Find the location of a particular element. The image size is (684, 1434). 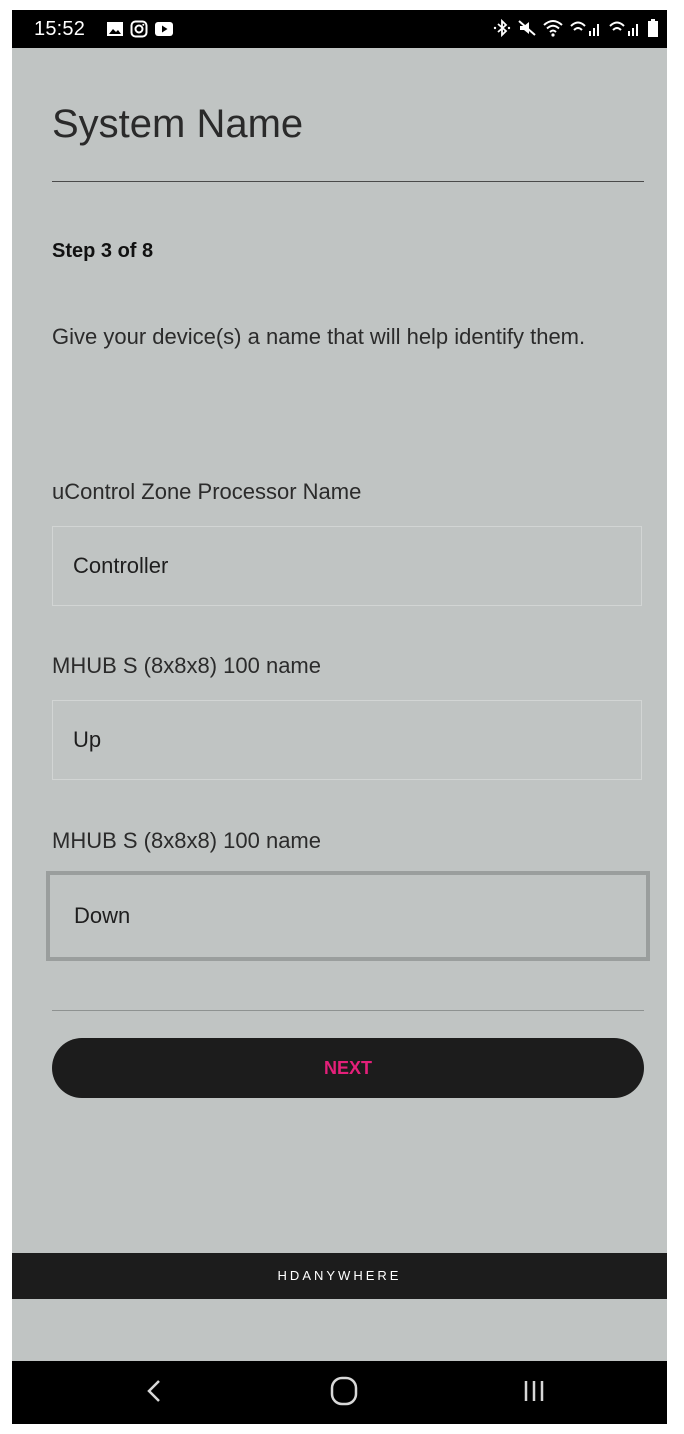

mhub-2-name-input is located at coordinates (348, 916).